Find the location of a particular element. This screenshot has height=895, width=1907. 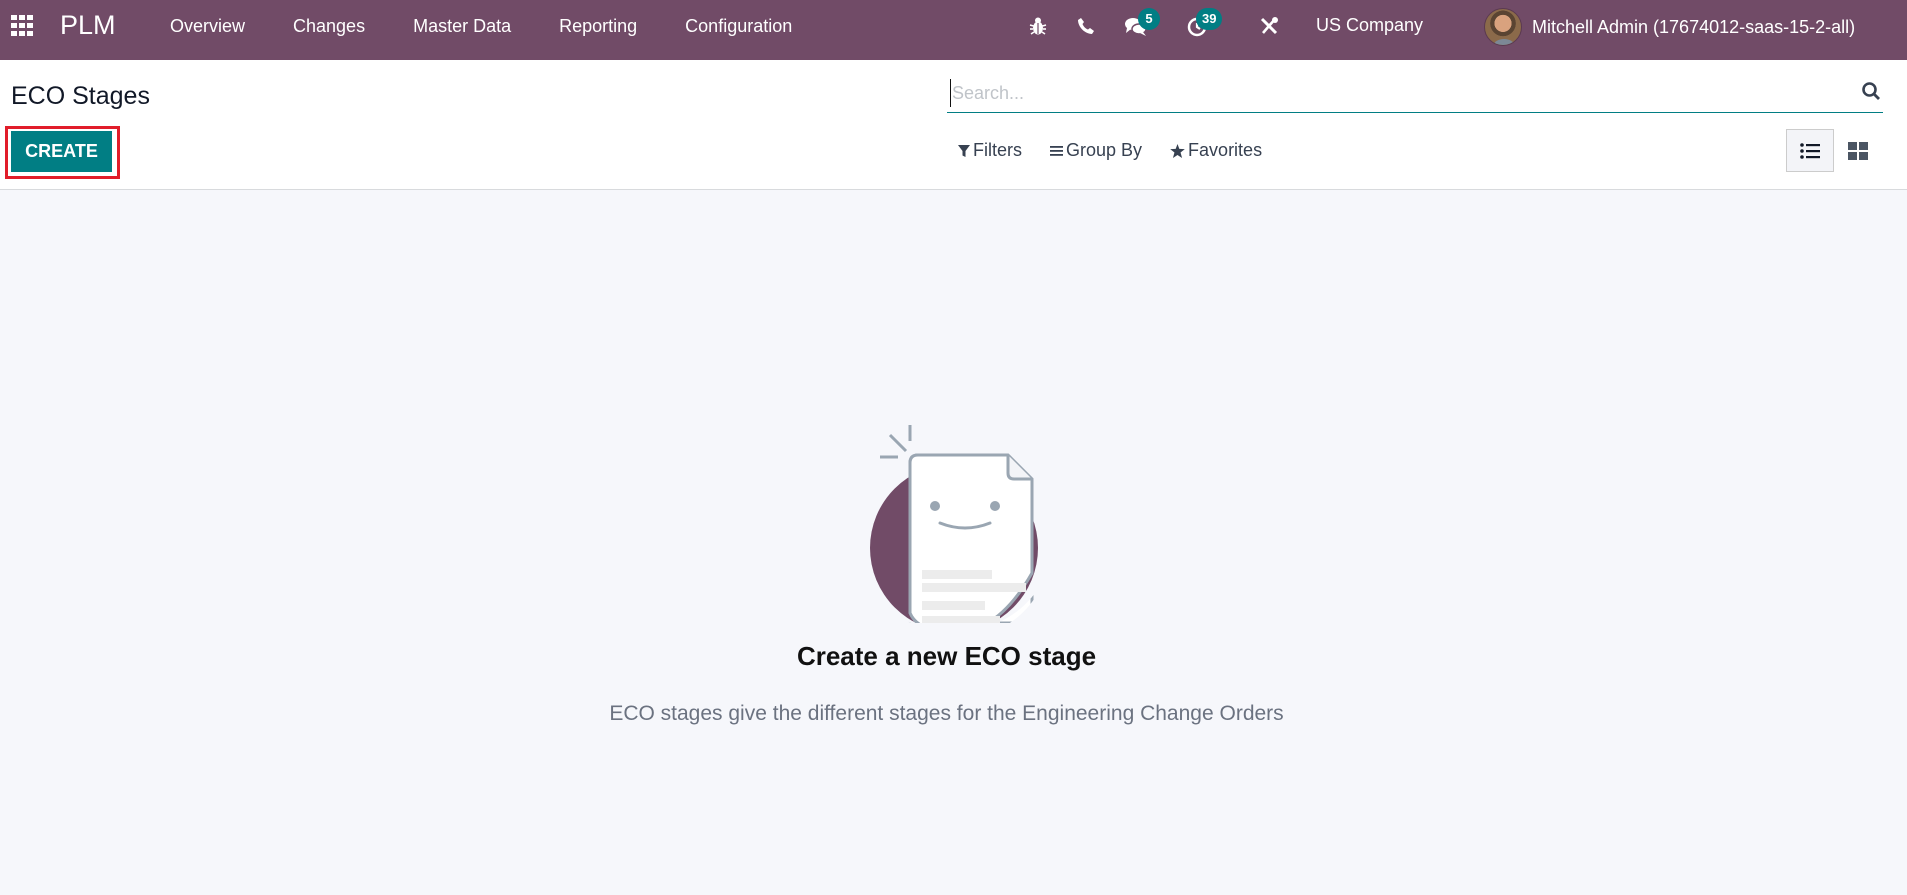

favorites-dropdown: Favorites is located at coordinates (1216, 150).